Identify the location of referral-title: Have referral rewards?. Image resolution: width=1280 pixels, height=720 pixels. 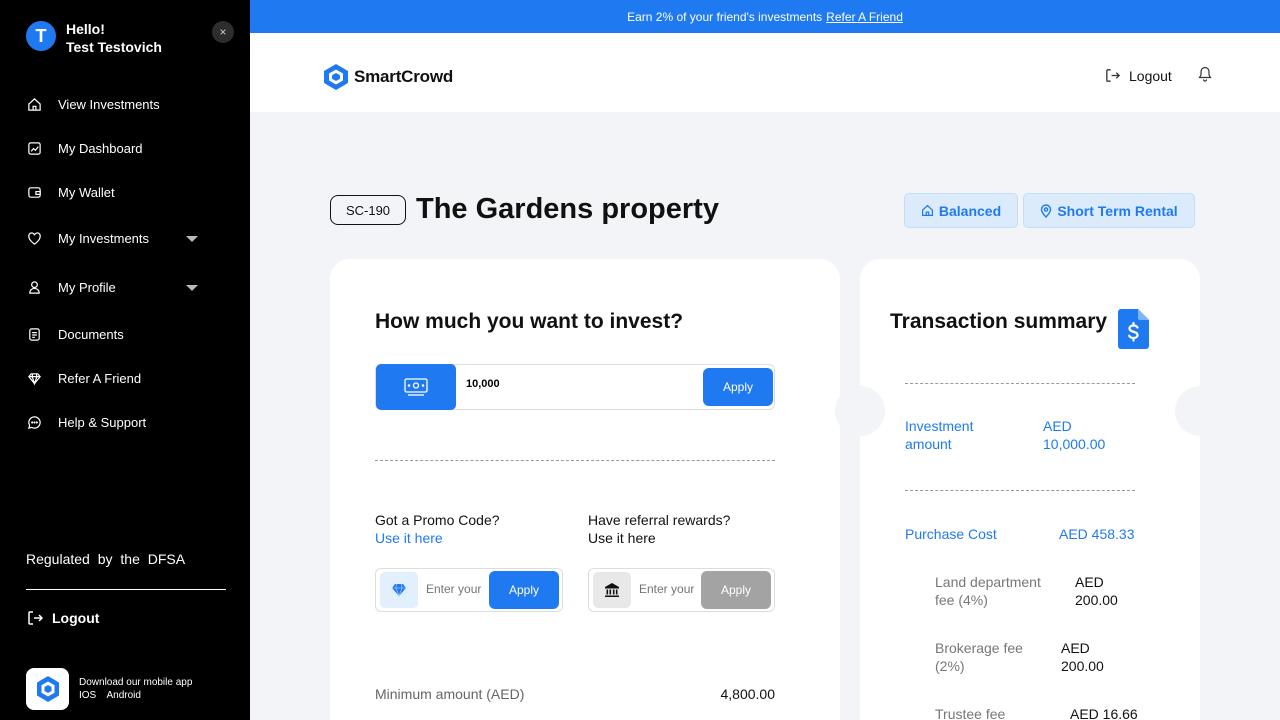
(659, 520).